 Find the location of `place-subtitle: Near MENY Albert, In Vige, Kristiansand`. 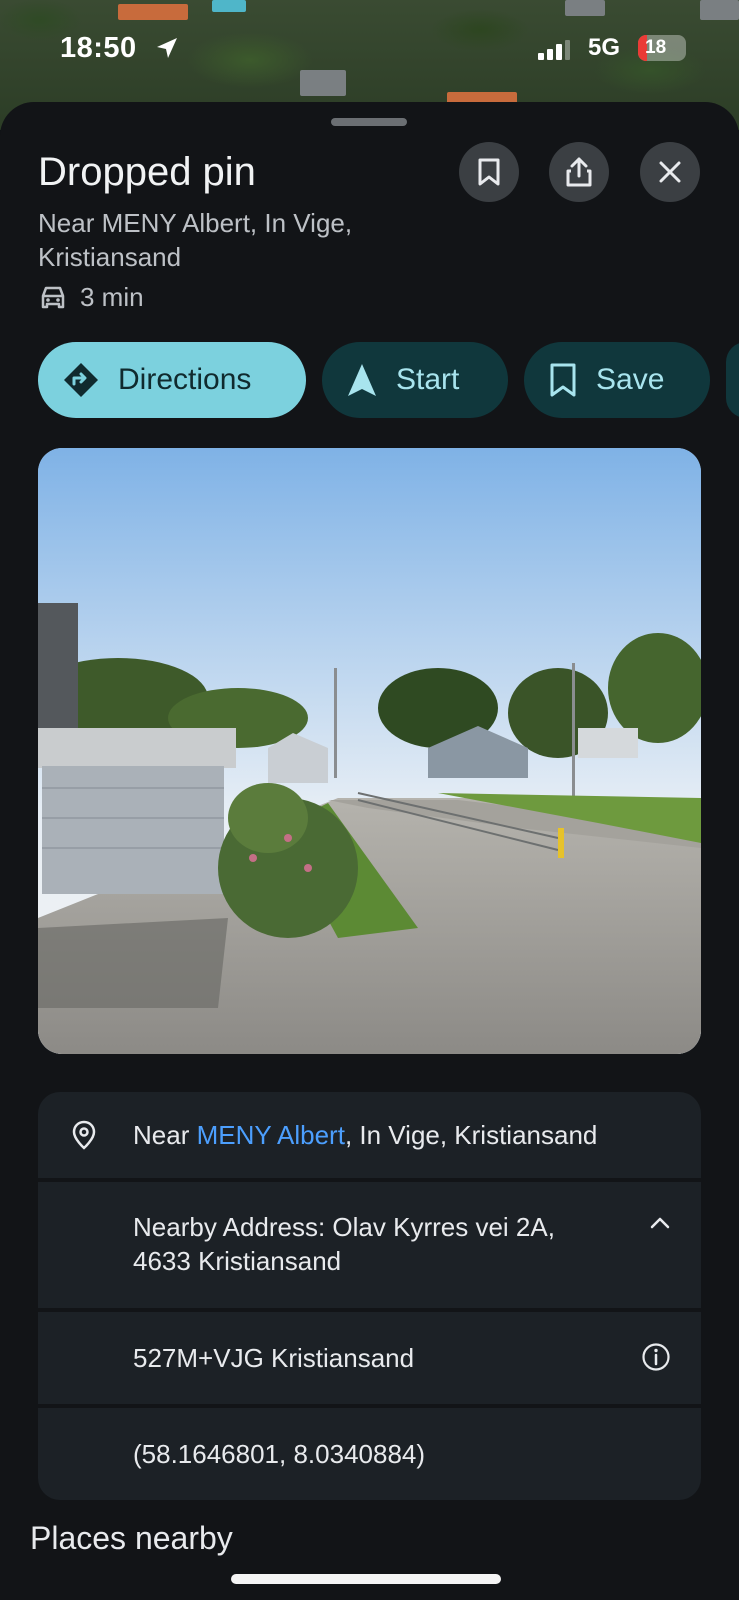

place-subtitle: Near MENY Albert, In Vige, Kristiansand is located at coordinates (195, 240).